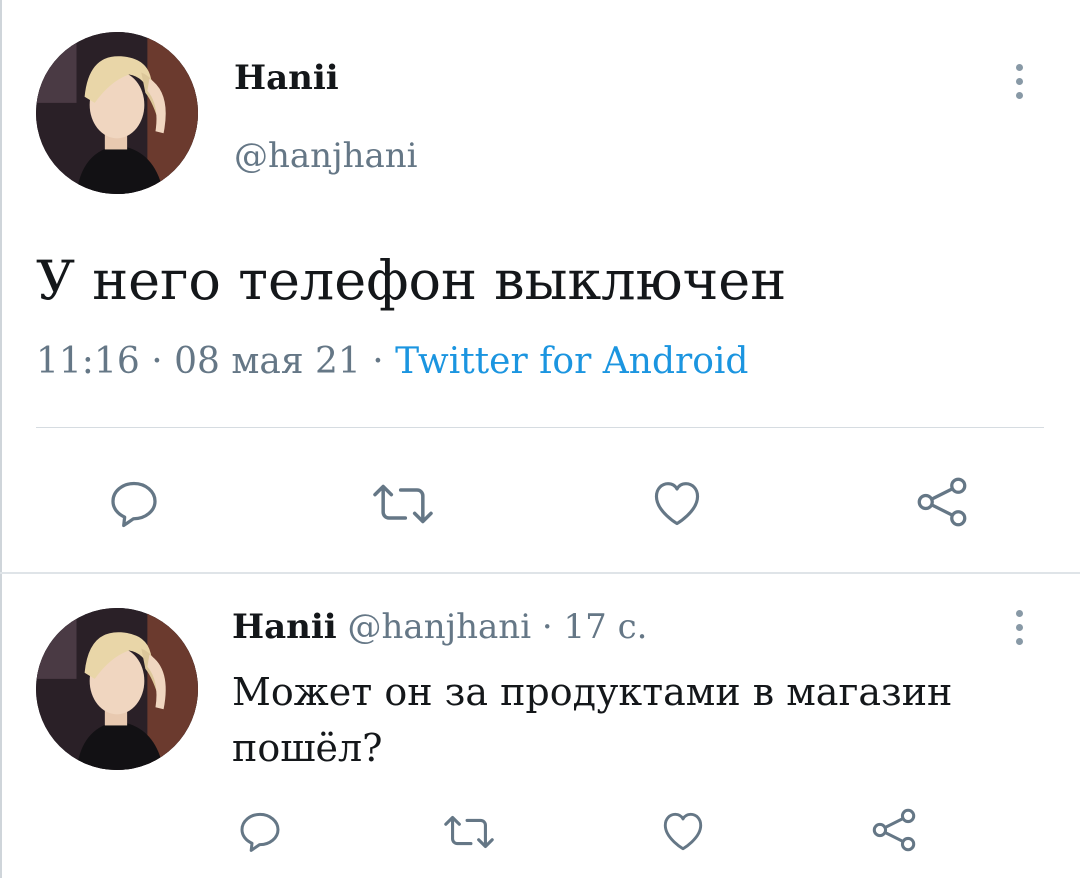 This screenshot has height=878, width=1080. What do you see at coordinates (88, 361) in the screenshot?
I see `tweet-time: 11:16` at bounding box center [88, 361].